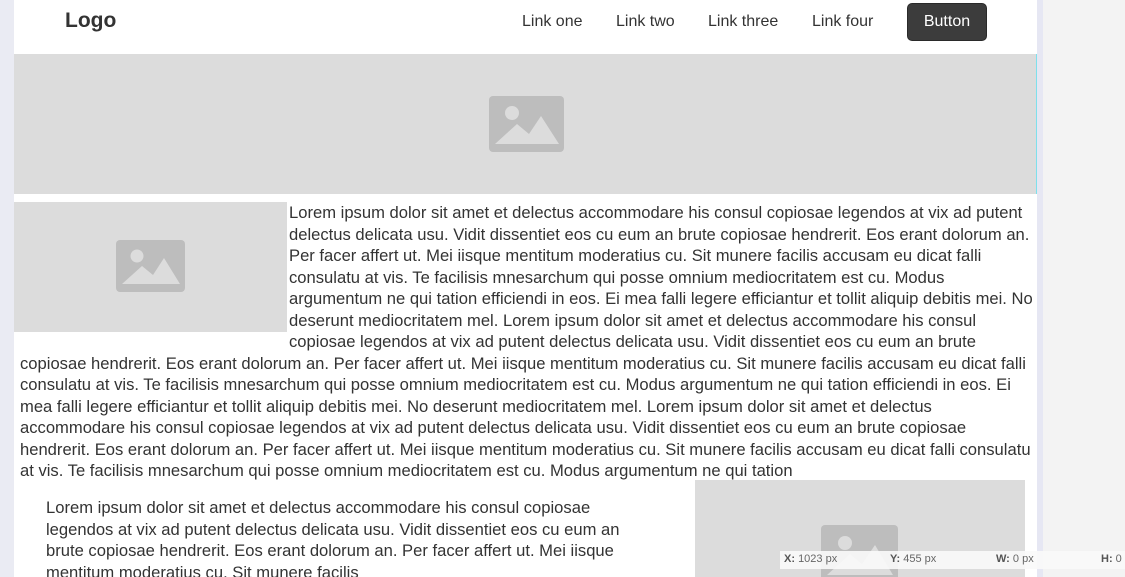 The height and width of the screenshot is (577, 1125). I want to click on nav-link-one: Link one, so click(552, 22).